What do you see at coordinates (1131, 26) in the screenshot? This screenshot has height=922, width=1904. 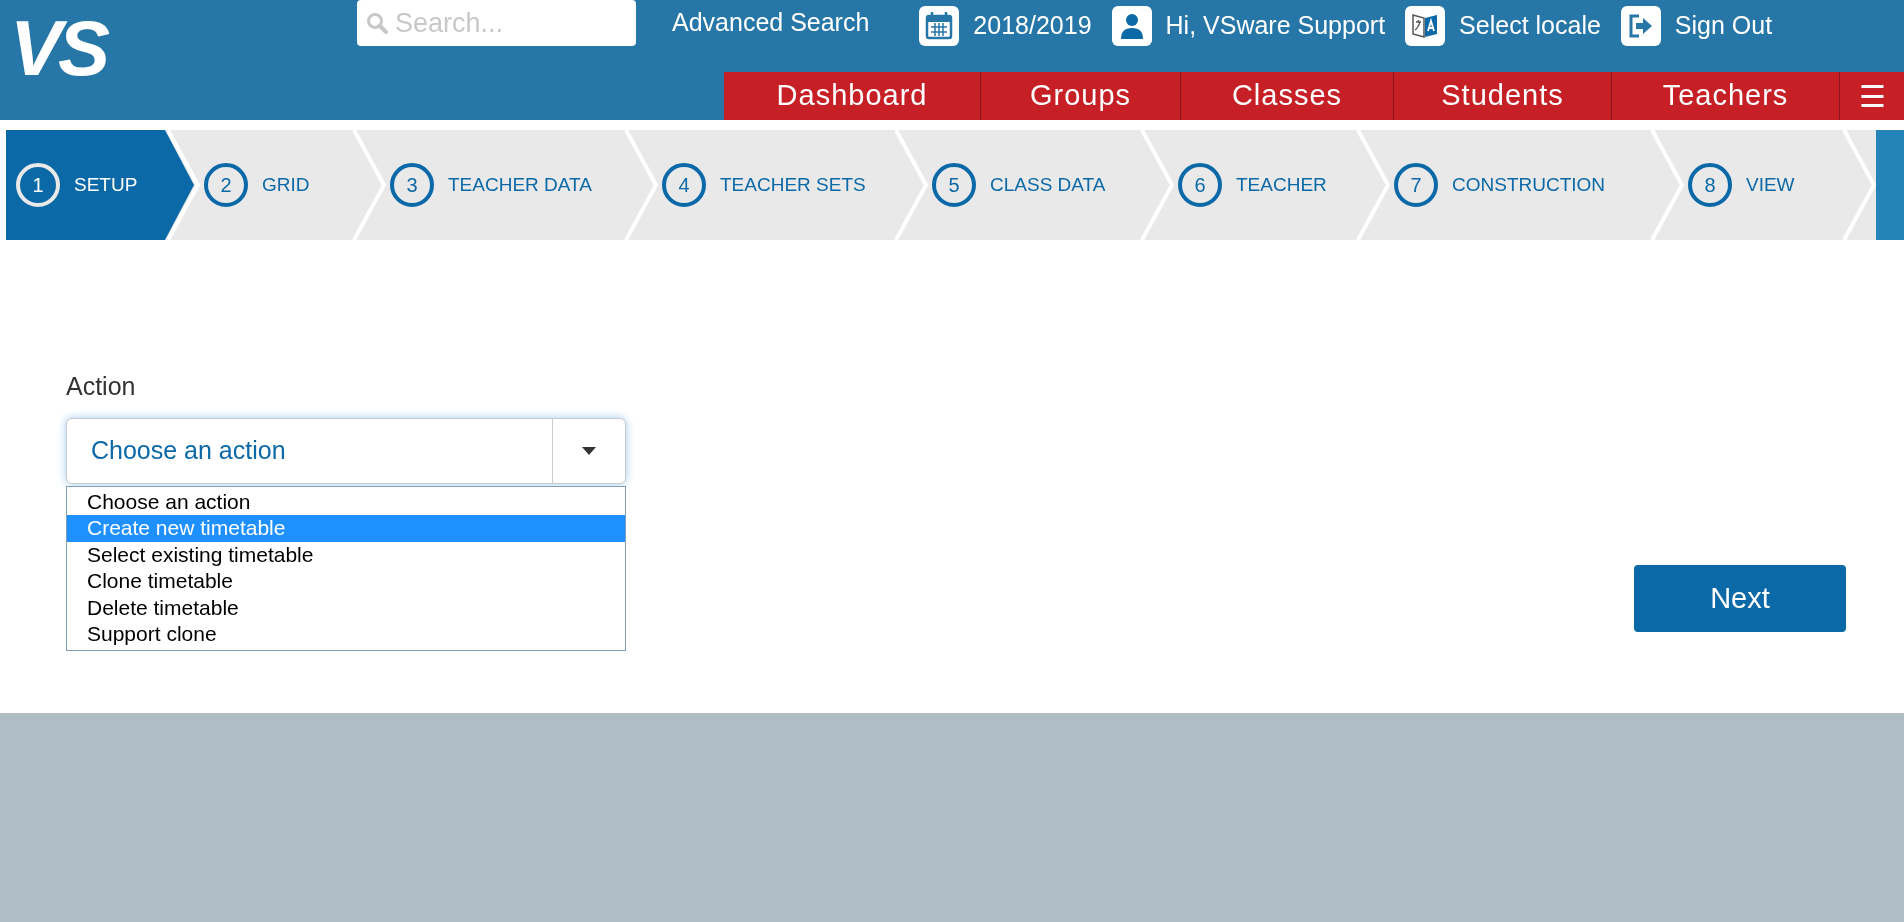 I see `user-icon` at bounding box center [1131, 26].